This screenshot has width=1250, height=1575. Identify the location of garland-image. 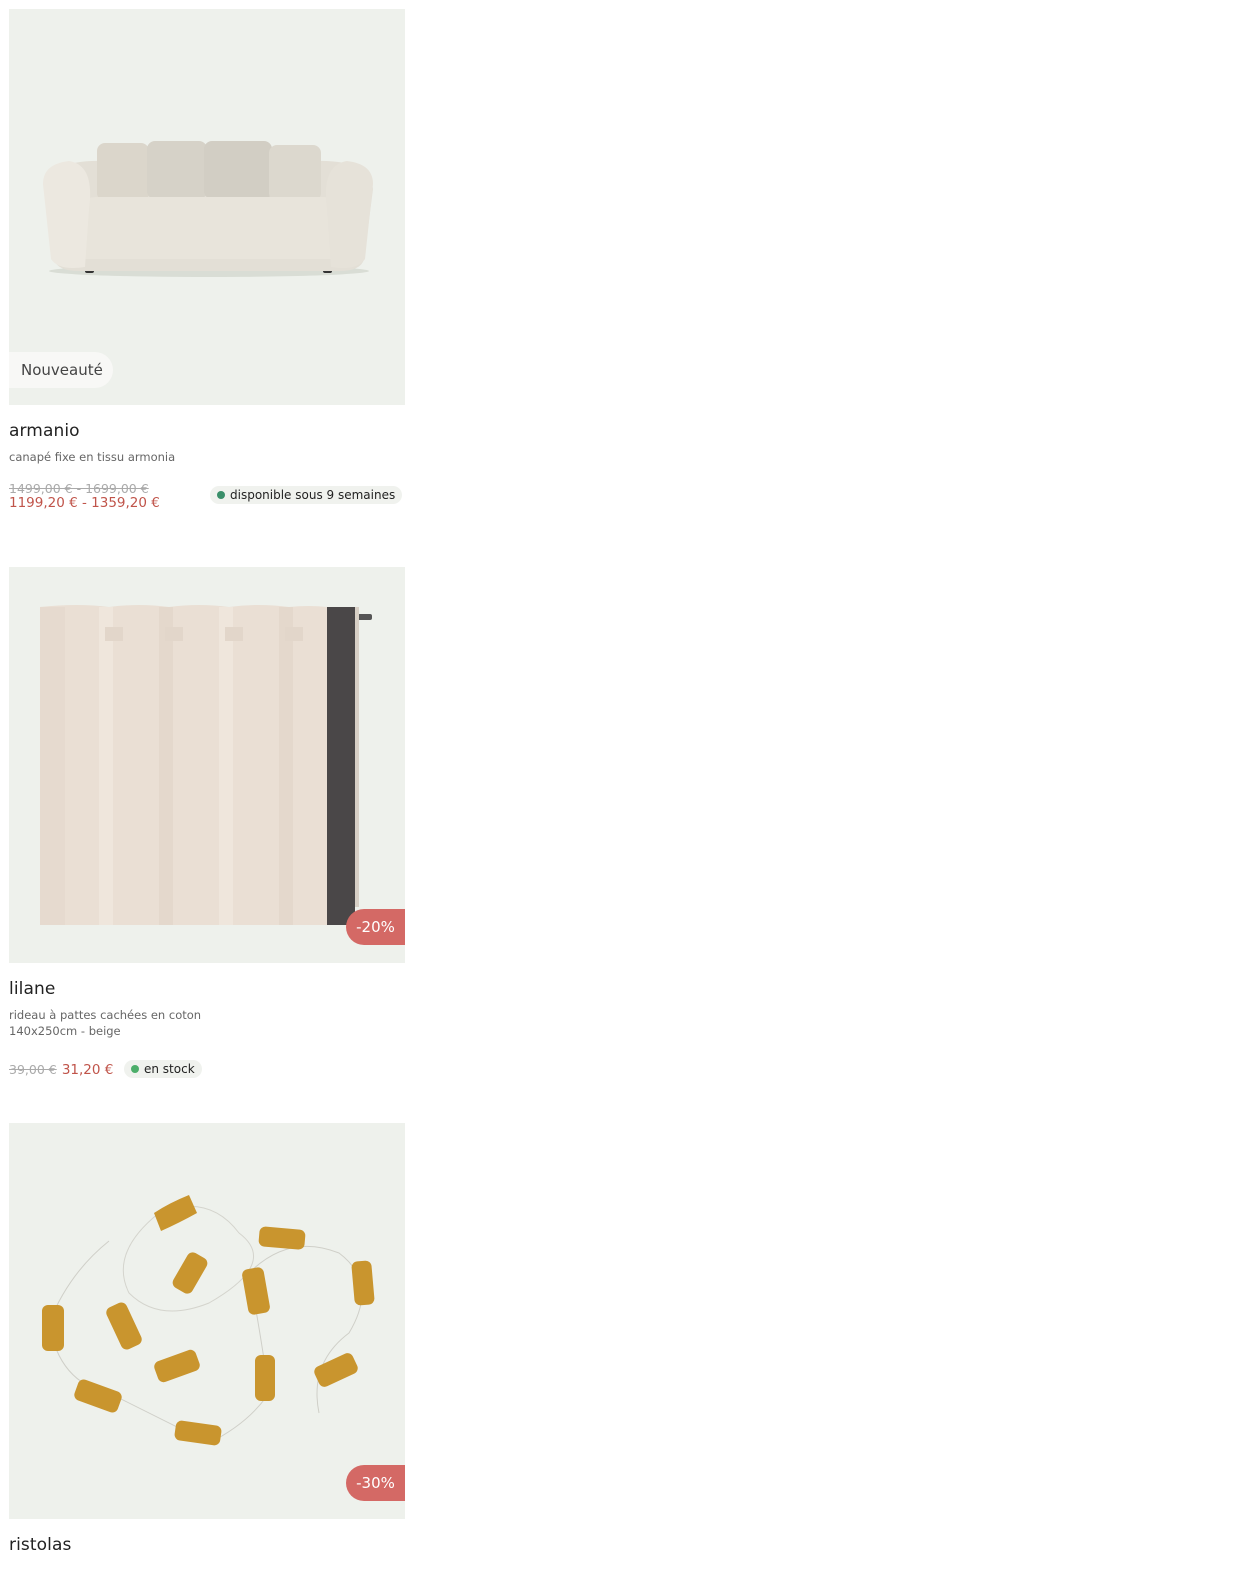
(208, 1320).